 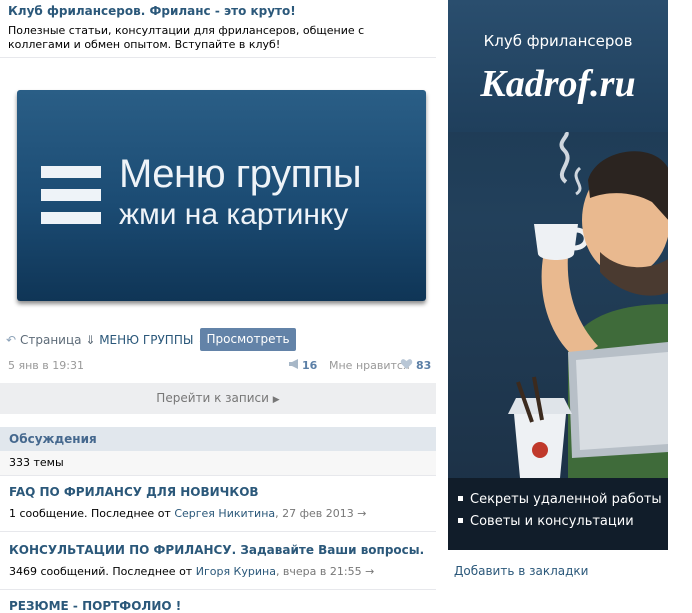 I want to click on ad-bullet: Советы и консультации, so click(x=546, y=521).